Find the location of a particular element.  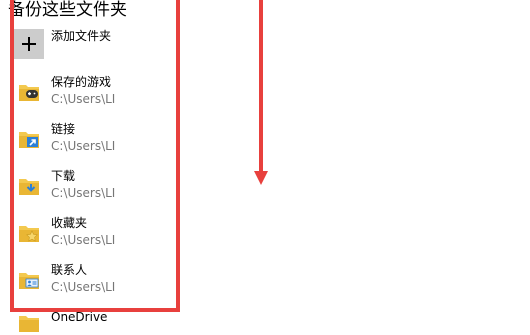

folder-item-favorites: 收藏夹 C:\Users\LI is located at coordinates (94, 235).